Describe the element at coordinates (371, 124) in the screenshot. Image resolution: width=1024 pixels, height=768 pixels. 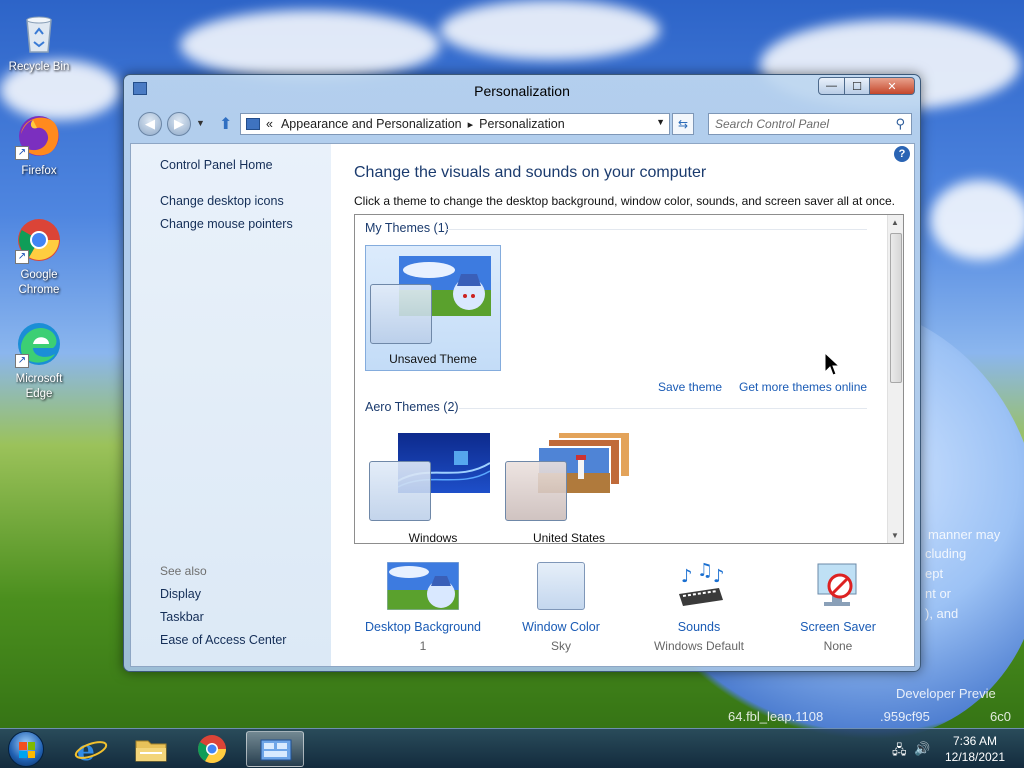
I see `breadcrumb-appearance-and-personalization: Appearance and Personalization` at that location.